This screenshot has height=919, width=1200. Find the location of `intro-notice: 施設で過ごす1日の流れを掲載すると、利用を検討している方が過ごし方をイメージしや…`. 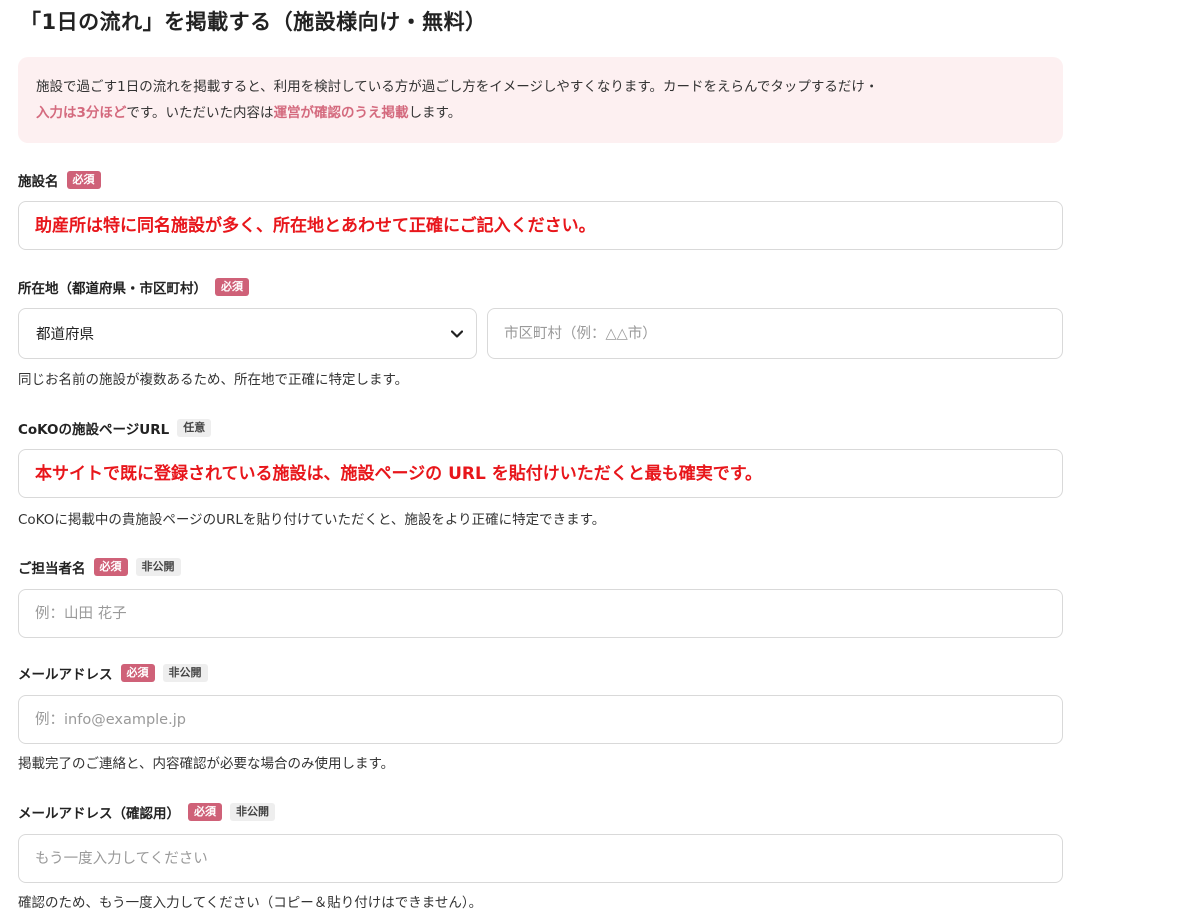

intro-notice: 施設で過ごす1日の流れを掲載すると、利用を検討している方が過ごし方をイメージしや… is located at coordinates (540, 100).